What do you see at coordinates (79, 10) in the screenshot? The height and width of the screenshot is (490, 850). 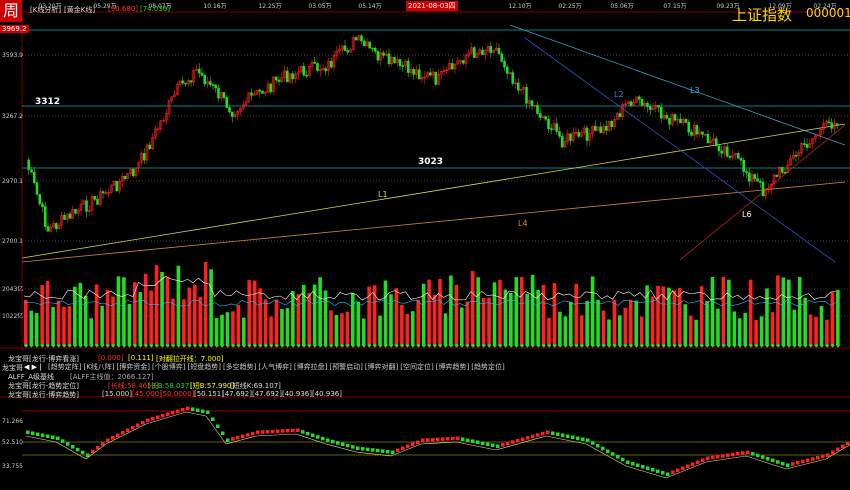 I see `line-label: [黄金K线]` at bounding box center [79, 10].